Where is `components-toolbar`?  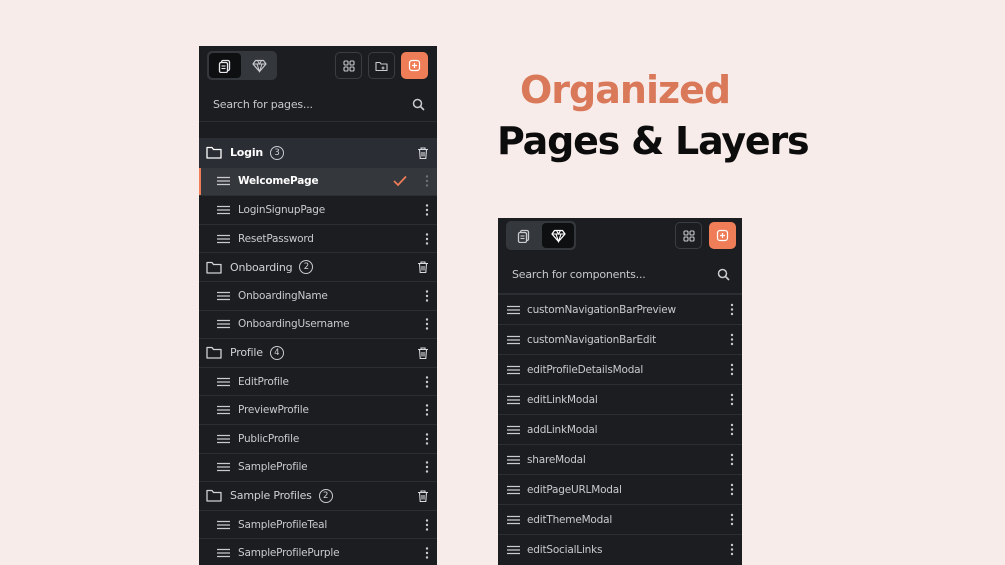
components-toolbar is located at coordinates (620, 237).